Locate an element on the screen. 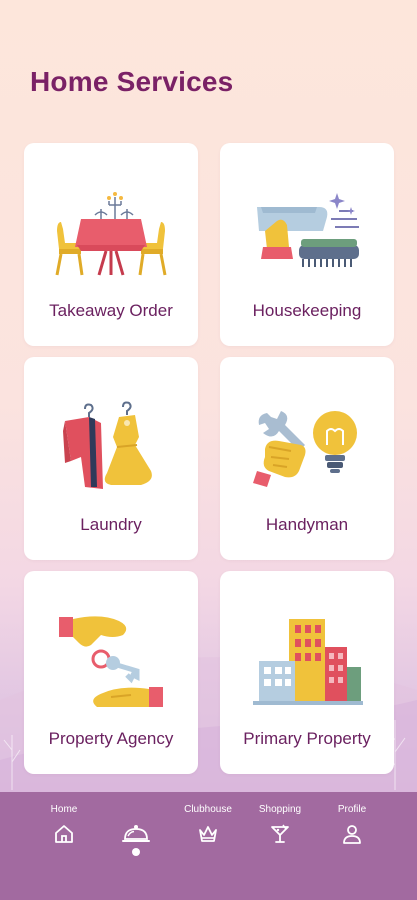 Image resolution: width=417 pixels, height=900 pixels. nav-label: Shopping is located at coordinates (280, 809).